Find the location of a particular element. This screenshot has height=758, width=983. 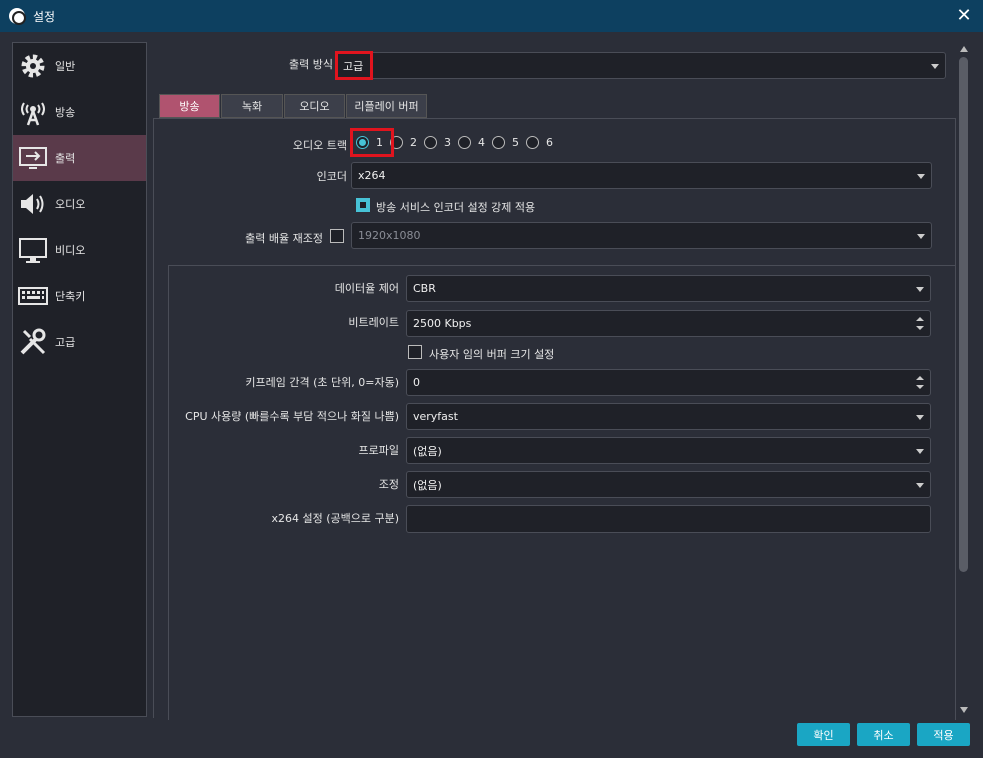

sidebar-item-label: 출력 is located at coordinates (65, 158).